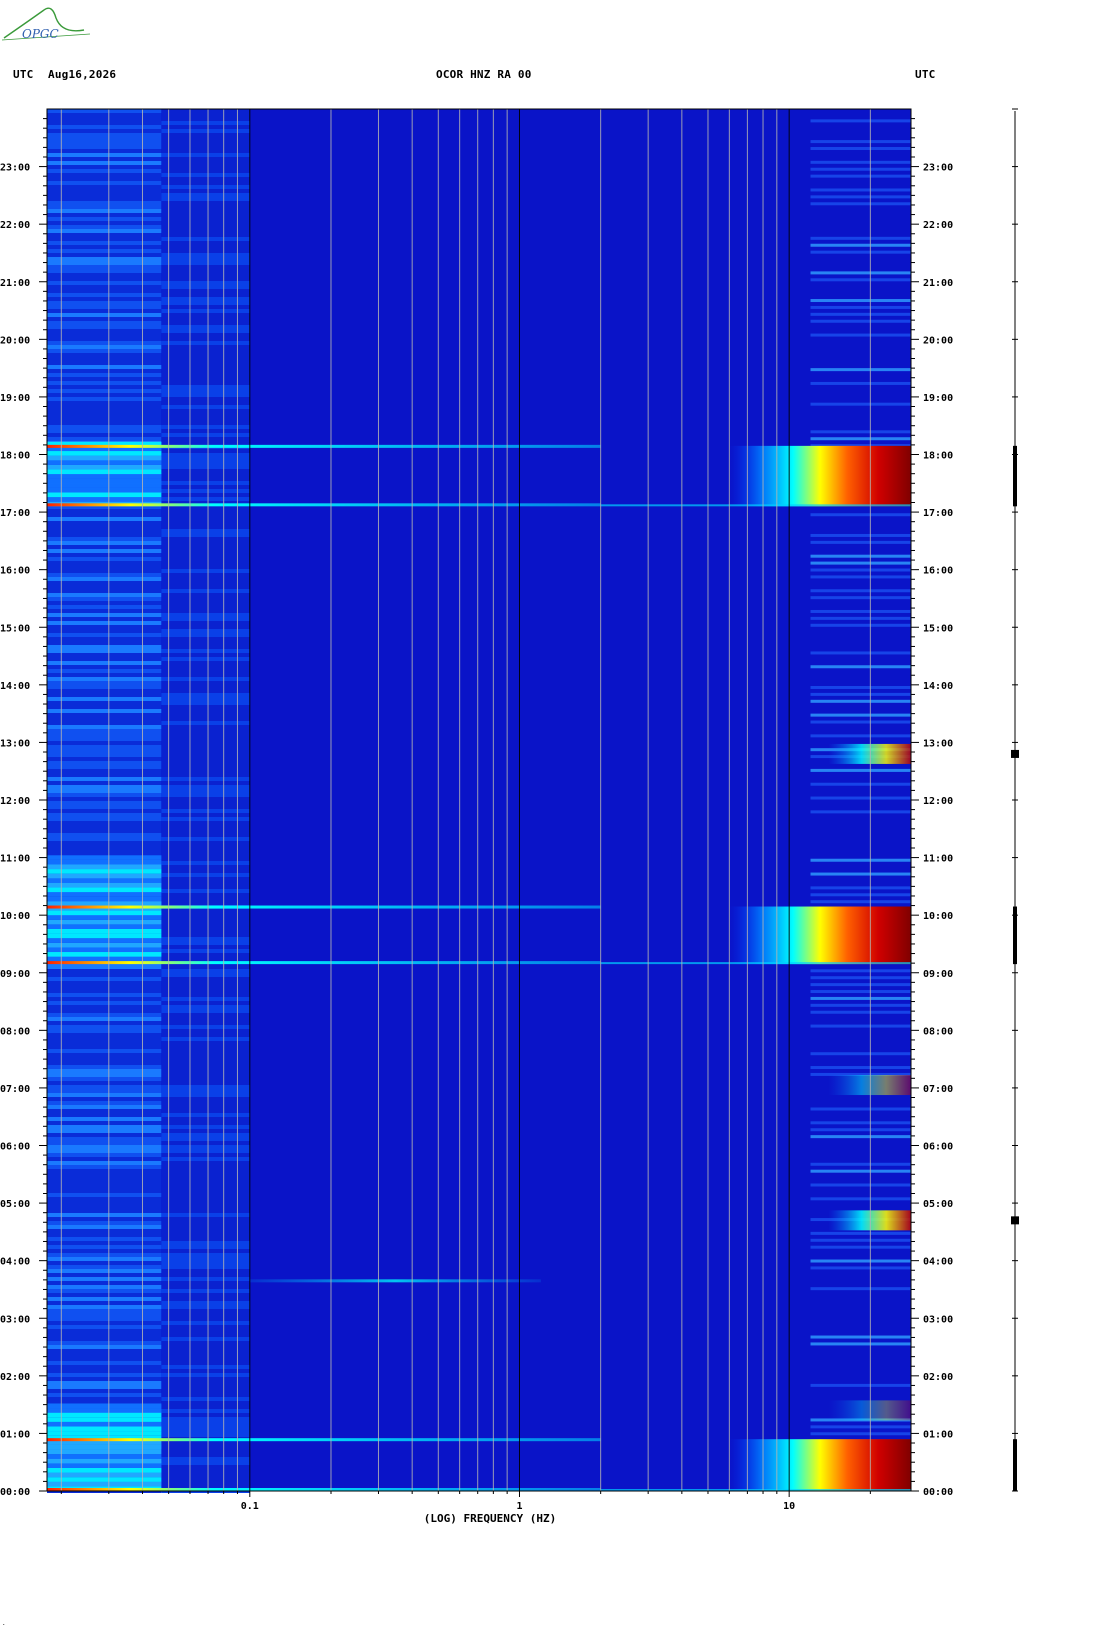 The image size is (1102, 1634). Describe the element at coordinates (15, 1031) in the screenshot. I see `y-tick-label-left: 08:00` at that location.